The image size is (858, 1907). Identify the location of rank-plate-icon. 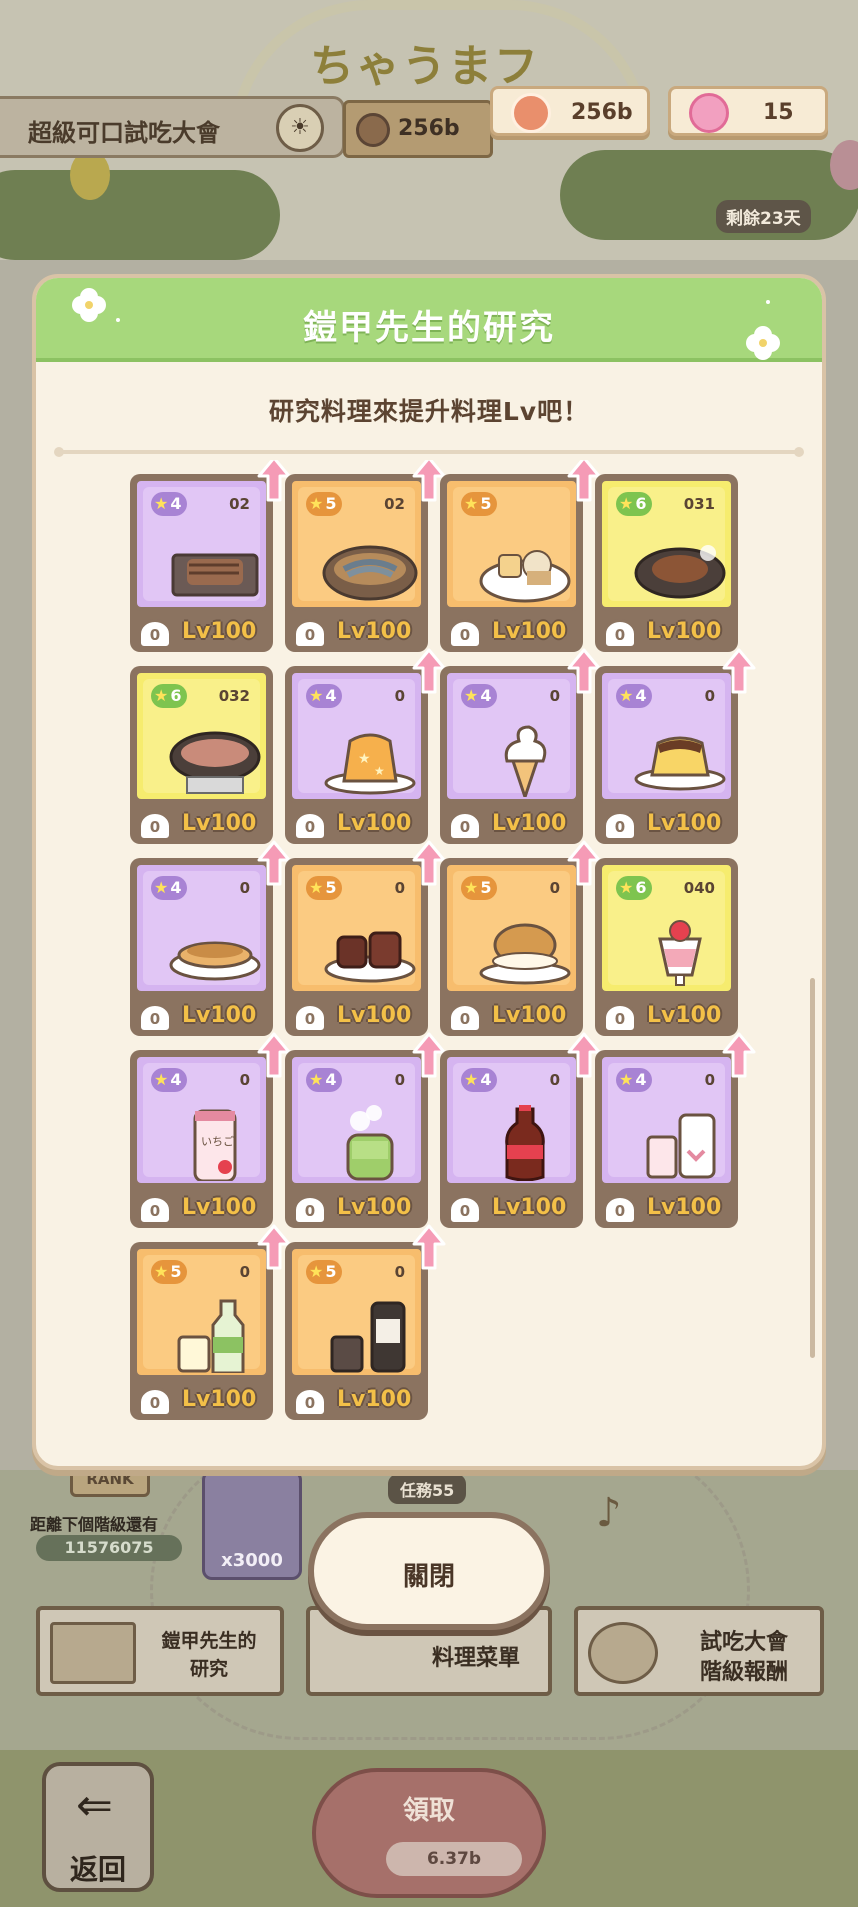
(623, 1653).